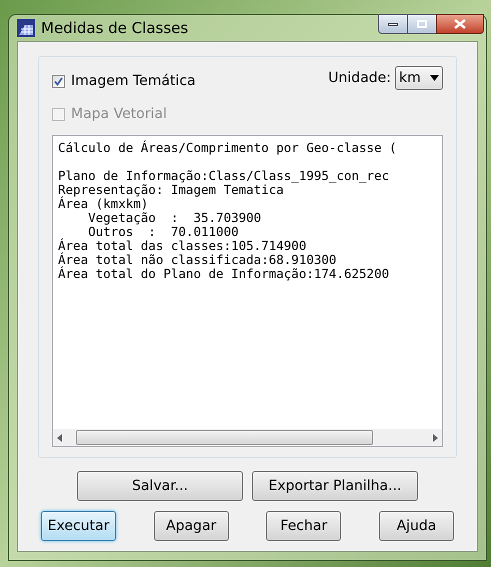 This screenshot has width=491, height=567. Describe the element at coordinates (435, 438) in the screenshot. I see `right-arrow-icon` at that location.